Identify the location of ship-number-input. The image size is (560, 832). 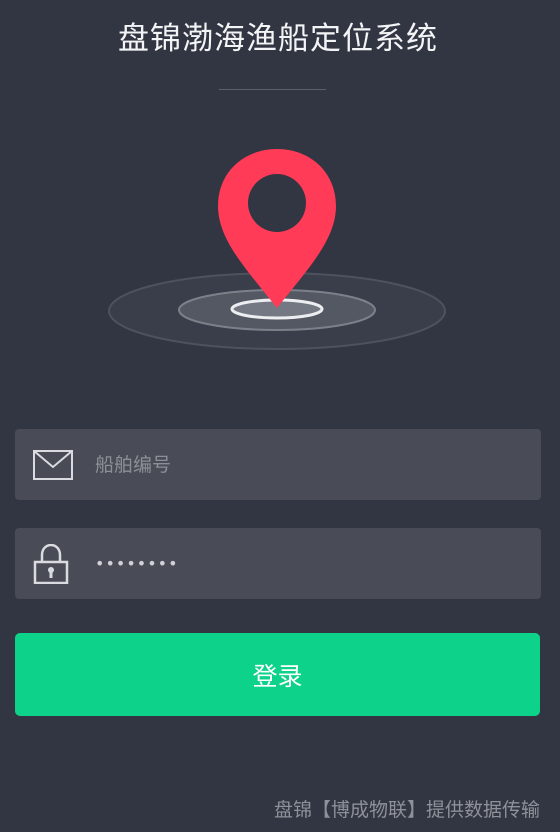
(310, 464).